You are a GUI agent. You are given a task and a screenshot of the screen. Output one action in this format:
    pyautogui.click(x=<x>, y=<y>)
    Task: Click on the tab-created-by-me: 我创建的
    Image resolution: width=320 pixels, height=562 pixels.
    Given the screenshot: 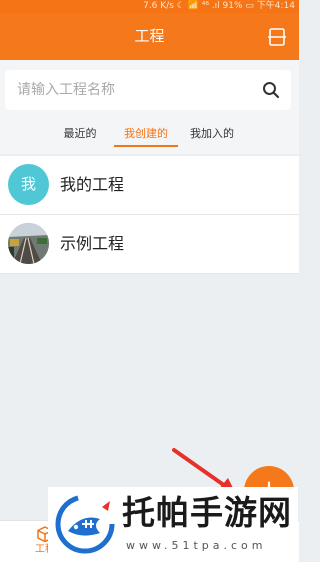 What is the action you would take?
    pyautogui.click(x=146, y=138)
    